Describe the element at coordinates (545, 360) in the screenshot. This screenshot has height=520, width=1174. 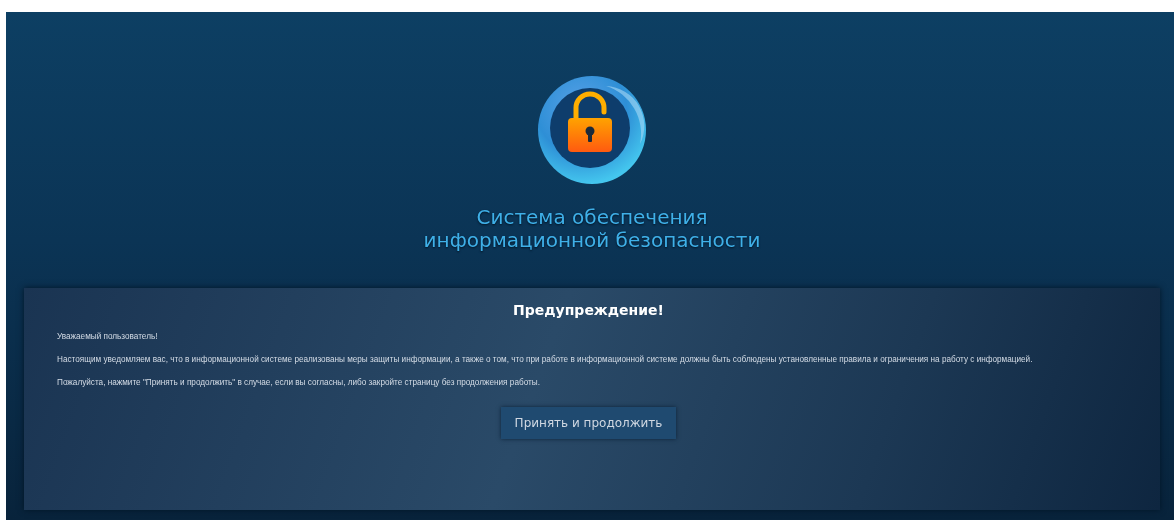
I see `warning-text: Настоящим уведомляем вас, что в информационной системе реализованы меры защиты информации, а также о том, что при работе в информационной системе должны быть соблюдены установленные правила и ограничения на работу с информацией.` at that location.